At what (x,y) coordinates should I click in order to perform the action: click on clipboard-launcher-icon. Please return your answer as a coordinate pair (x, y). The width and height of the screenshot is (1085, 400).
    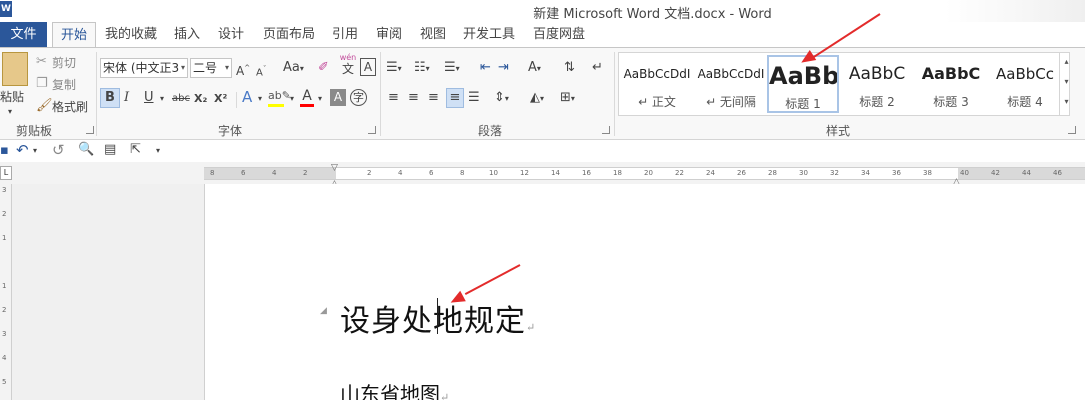
    Looking at the image, I should click on (90, 130).